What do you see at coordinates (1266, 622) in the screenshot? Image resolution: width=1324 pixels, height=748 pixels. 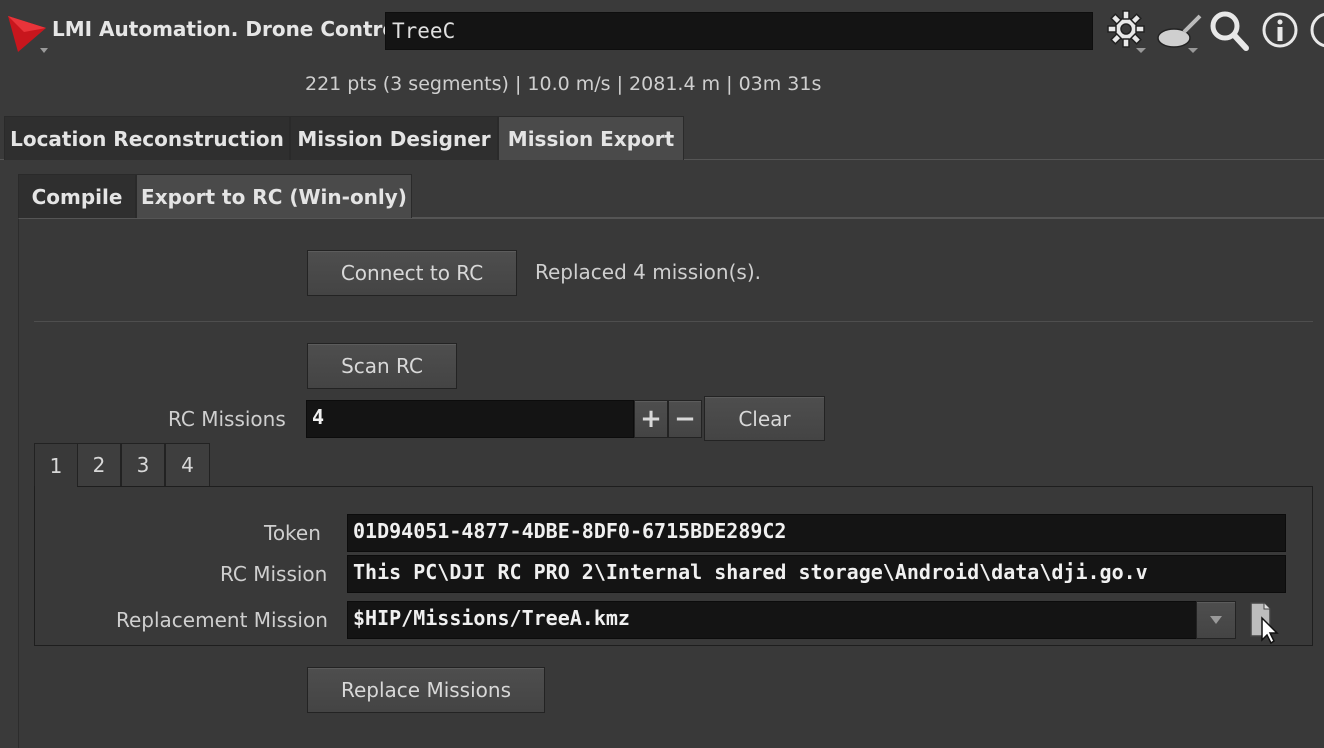 I see `file-browse-icon` at bounding box center [1266, 622].